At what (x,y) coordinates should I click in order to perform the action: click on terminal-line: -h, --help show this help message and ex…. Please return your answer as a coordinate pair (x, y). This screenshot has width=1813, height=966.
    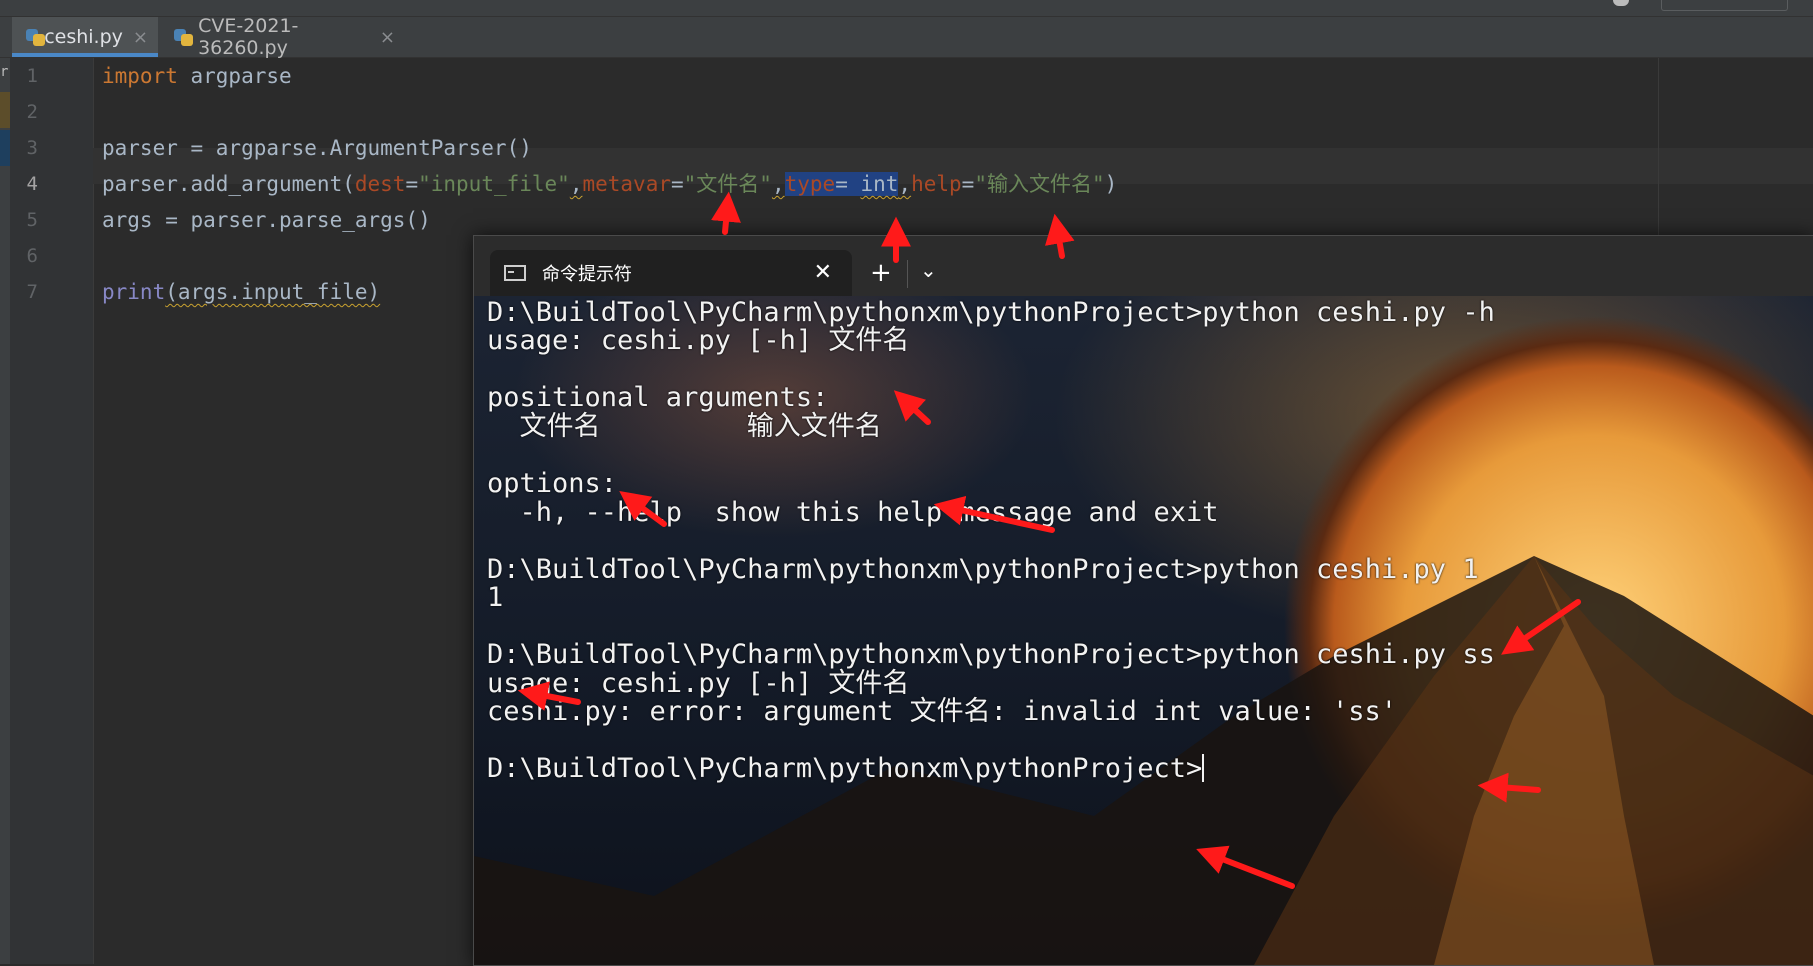
    Looking at the image, I should click on (853, 512).